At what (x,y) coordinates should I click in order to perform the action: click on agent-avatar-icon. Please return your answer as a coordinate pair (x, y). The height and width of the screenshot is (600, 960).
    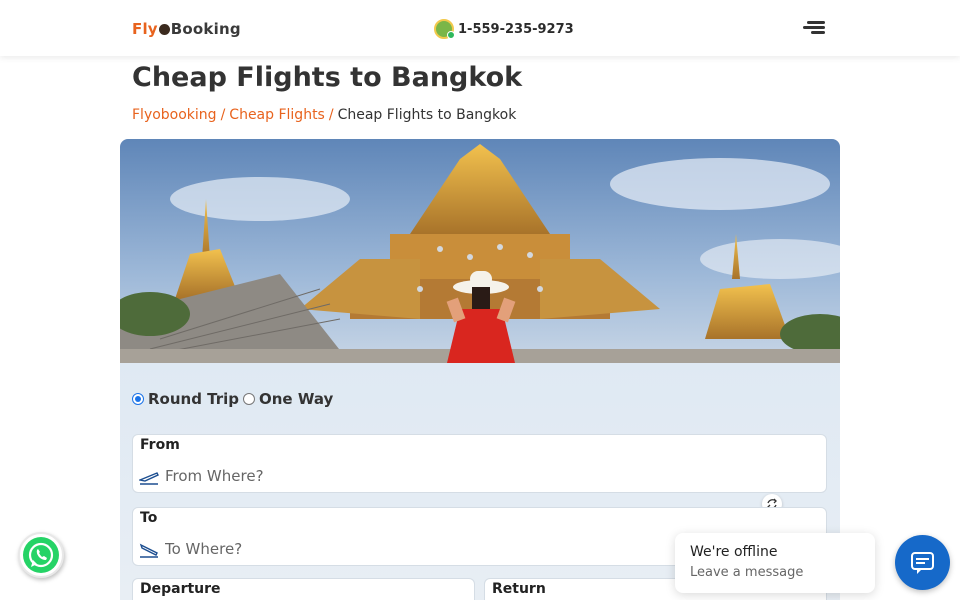
    Looking at the image, I should click on (444, 29).